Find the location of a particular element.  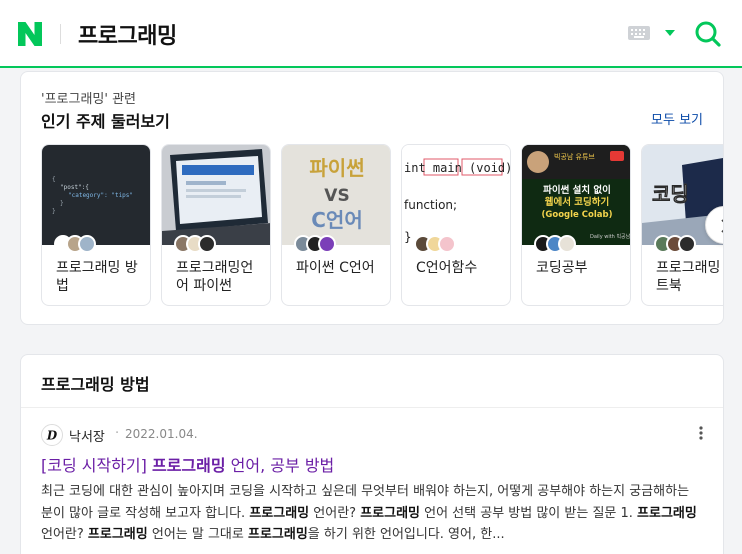

svg-text: 빅공남 유튜브 is located at coordinates (574, 156).